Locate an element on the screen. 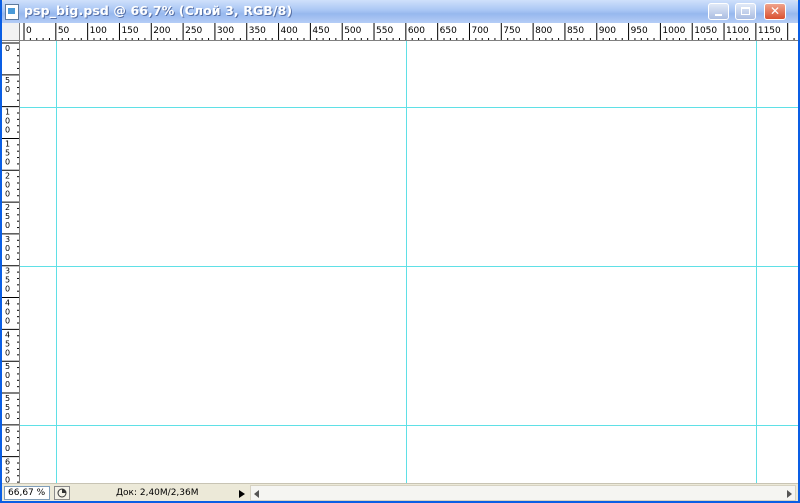 The height and width of the screenshot is (503, 800). arrow-left-icon is located at coordinates (256, 494).